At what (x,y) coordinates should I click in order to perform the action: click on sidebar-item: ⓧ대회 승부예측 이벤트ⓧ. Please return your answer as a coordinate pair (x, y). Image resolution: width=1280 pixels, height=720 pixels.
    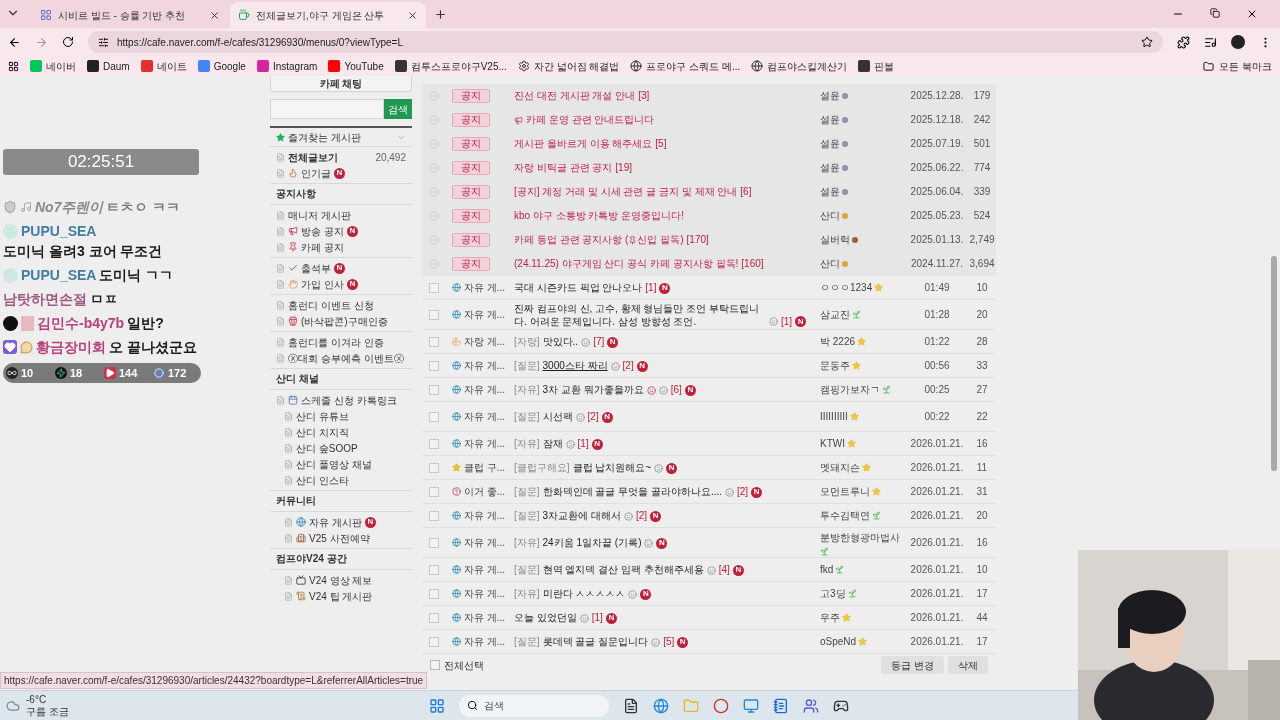
    Looking at the image, I should click on (346, 358).